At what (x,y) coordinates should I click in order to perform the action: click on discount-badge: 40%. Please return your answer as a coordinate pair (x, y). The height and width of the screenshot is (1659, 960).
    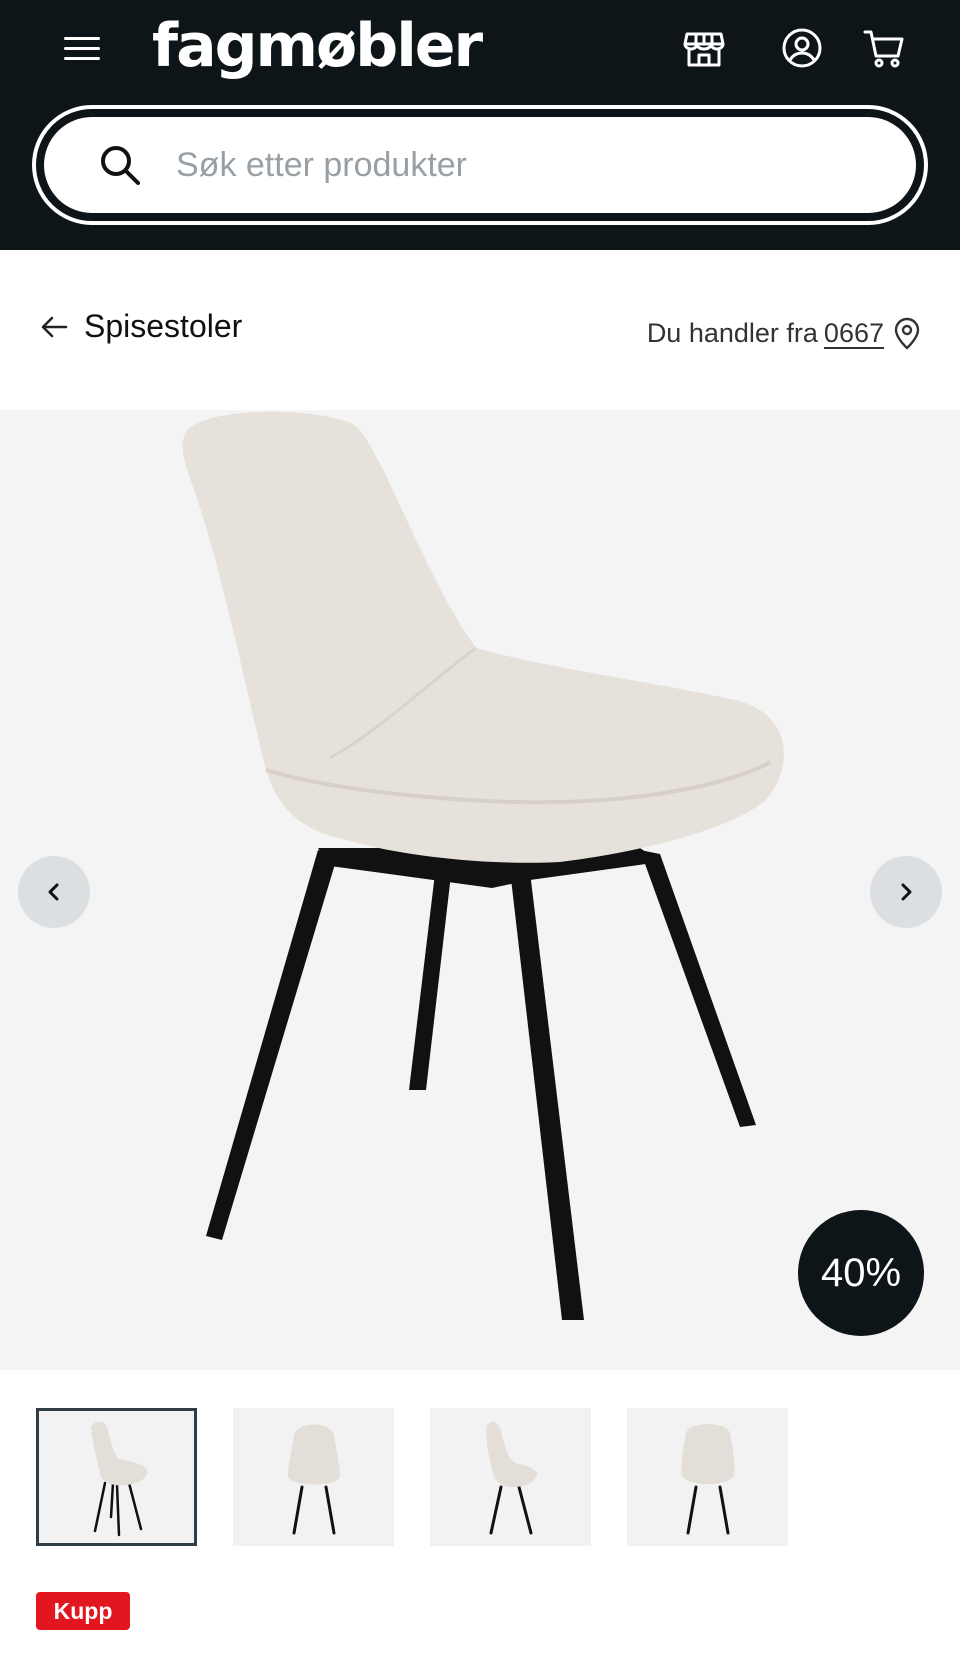
    Looking at the image, I should click on (861, 1273).